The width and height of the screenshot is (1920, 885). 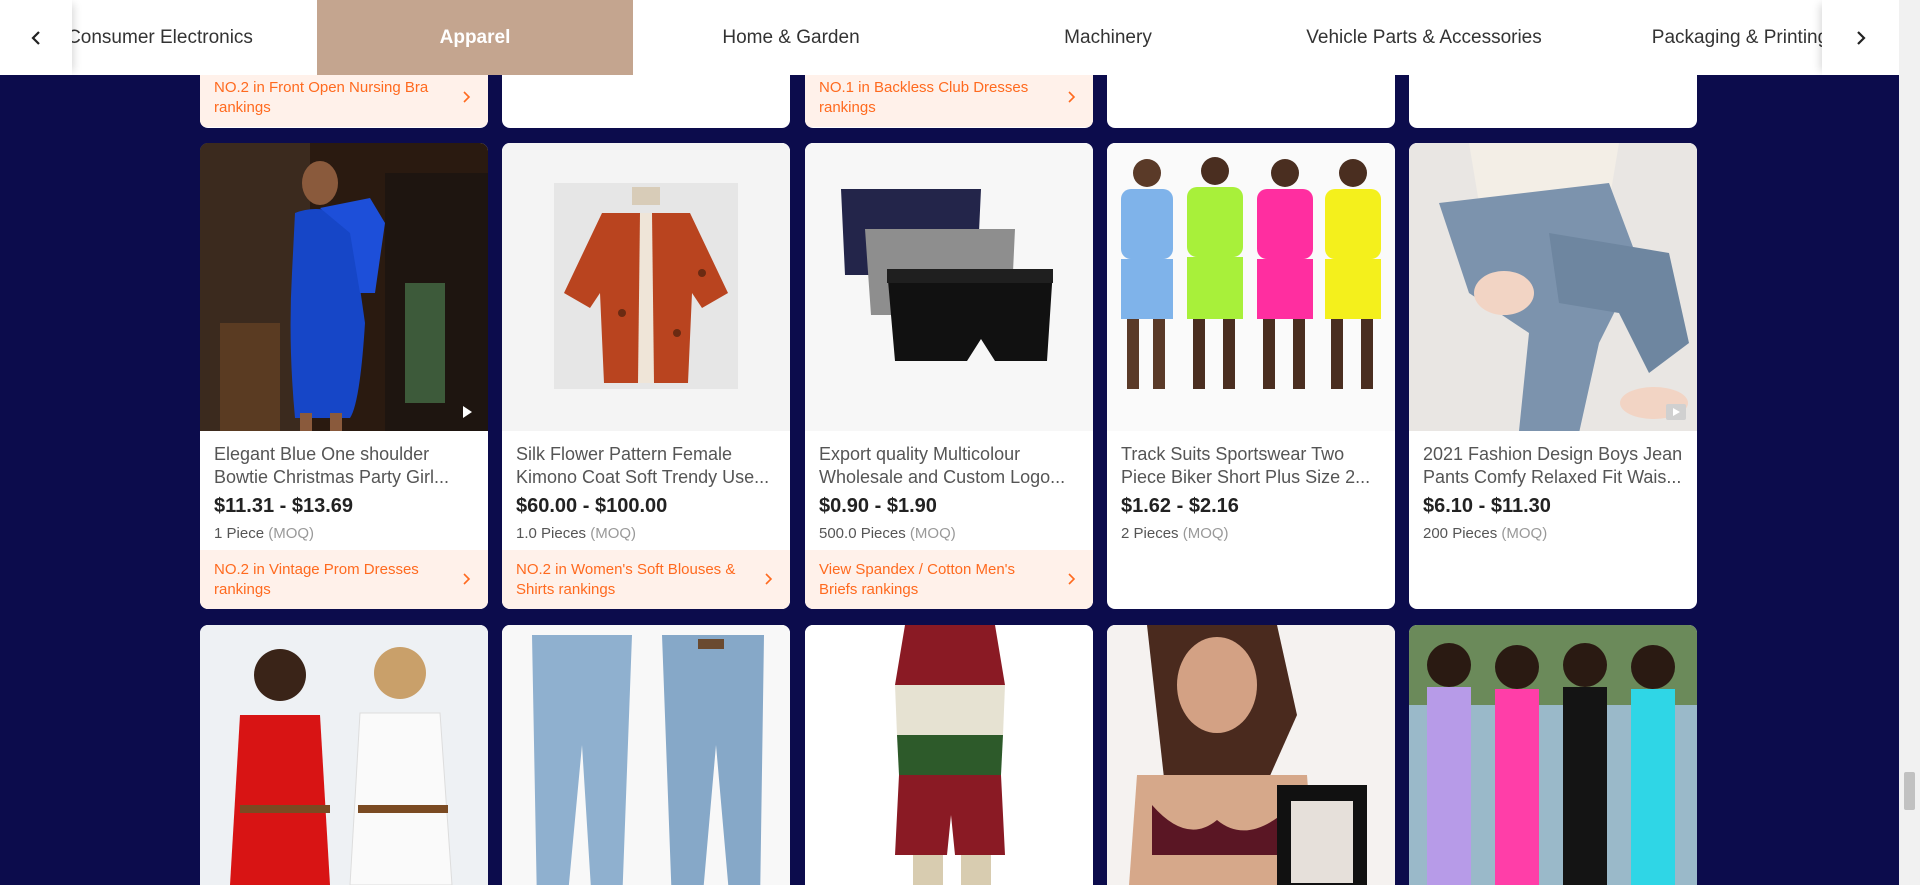 What do you see at coordinates (284, 506) in the screenshot?
I see `product-price: $11.31 - $13.69` at bounding box center [284, 506].